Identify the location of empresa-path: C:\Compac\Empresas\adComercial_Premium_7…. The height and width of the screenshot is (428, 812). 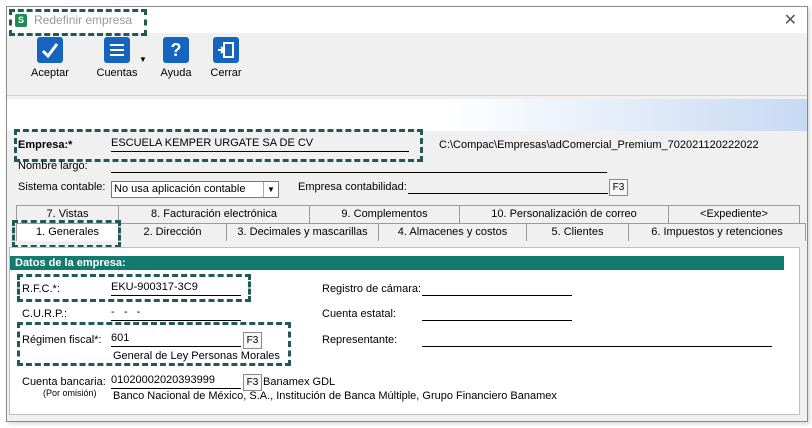
(599, 145).